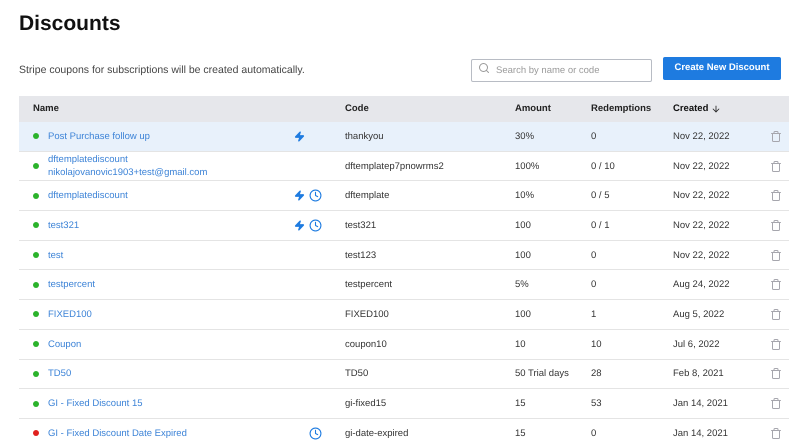 Image resolution: width=800 pixels, height=446 pixels. Describe the element at coordinates (360, 255) in the screenshot. I see `code-cell: test123` at that location.